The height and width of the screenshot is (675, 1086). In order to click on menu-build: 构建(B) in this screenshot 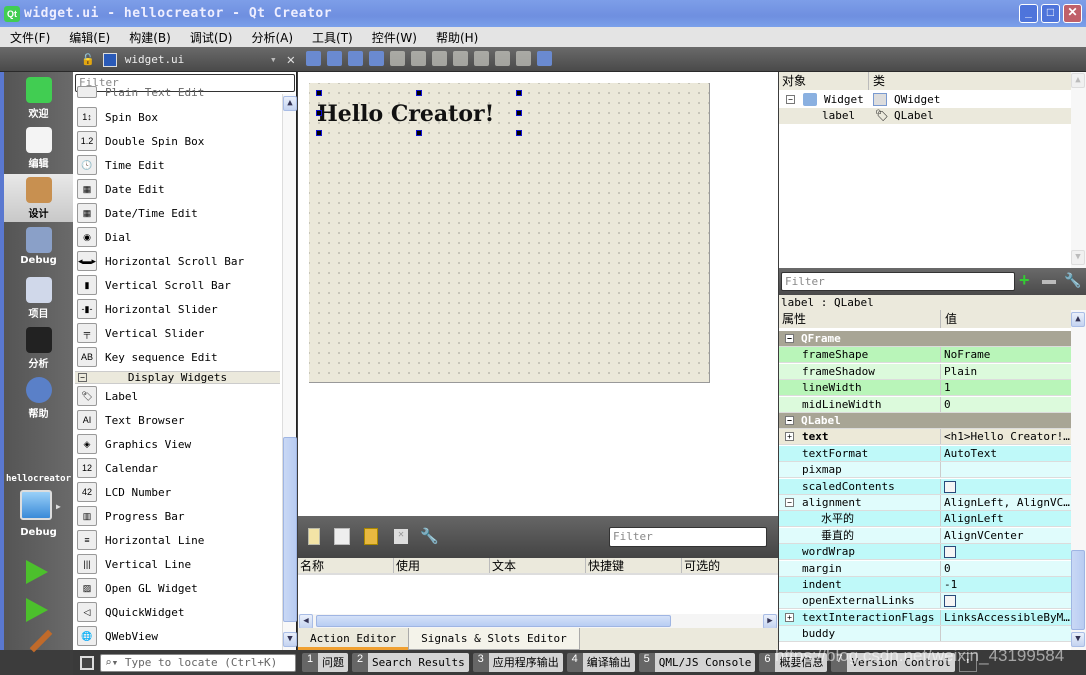, I will do `click(149, 37)`.